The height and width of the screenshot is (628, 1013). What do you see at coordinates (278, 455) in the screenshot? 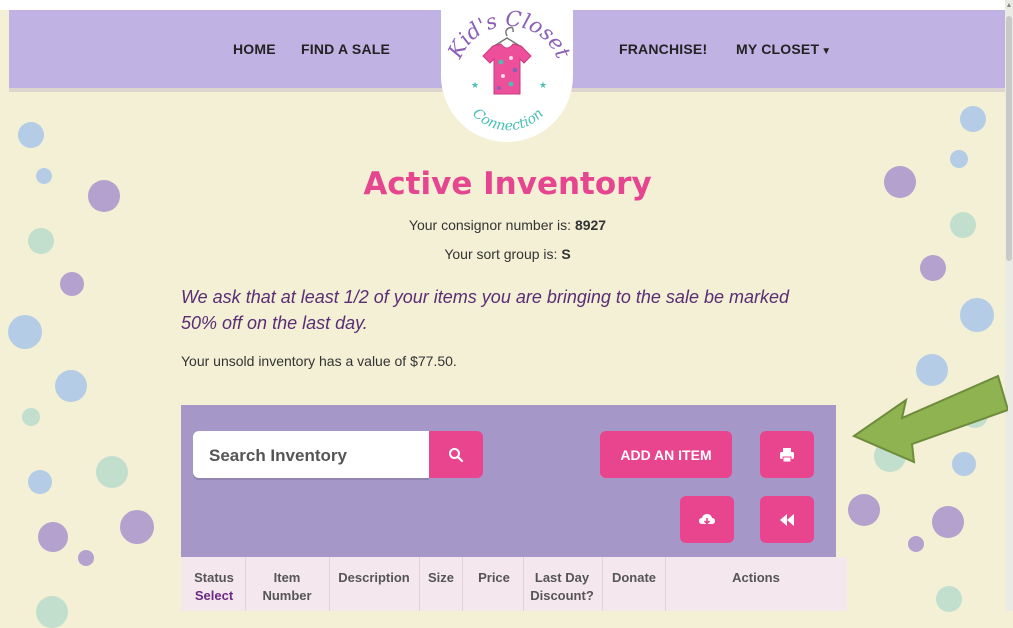
I see `search-placeholder: Search Inventory` at bounding box center [278, 455].